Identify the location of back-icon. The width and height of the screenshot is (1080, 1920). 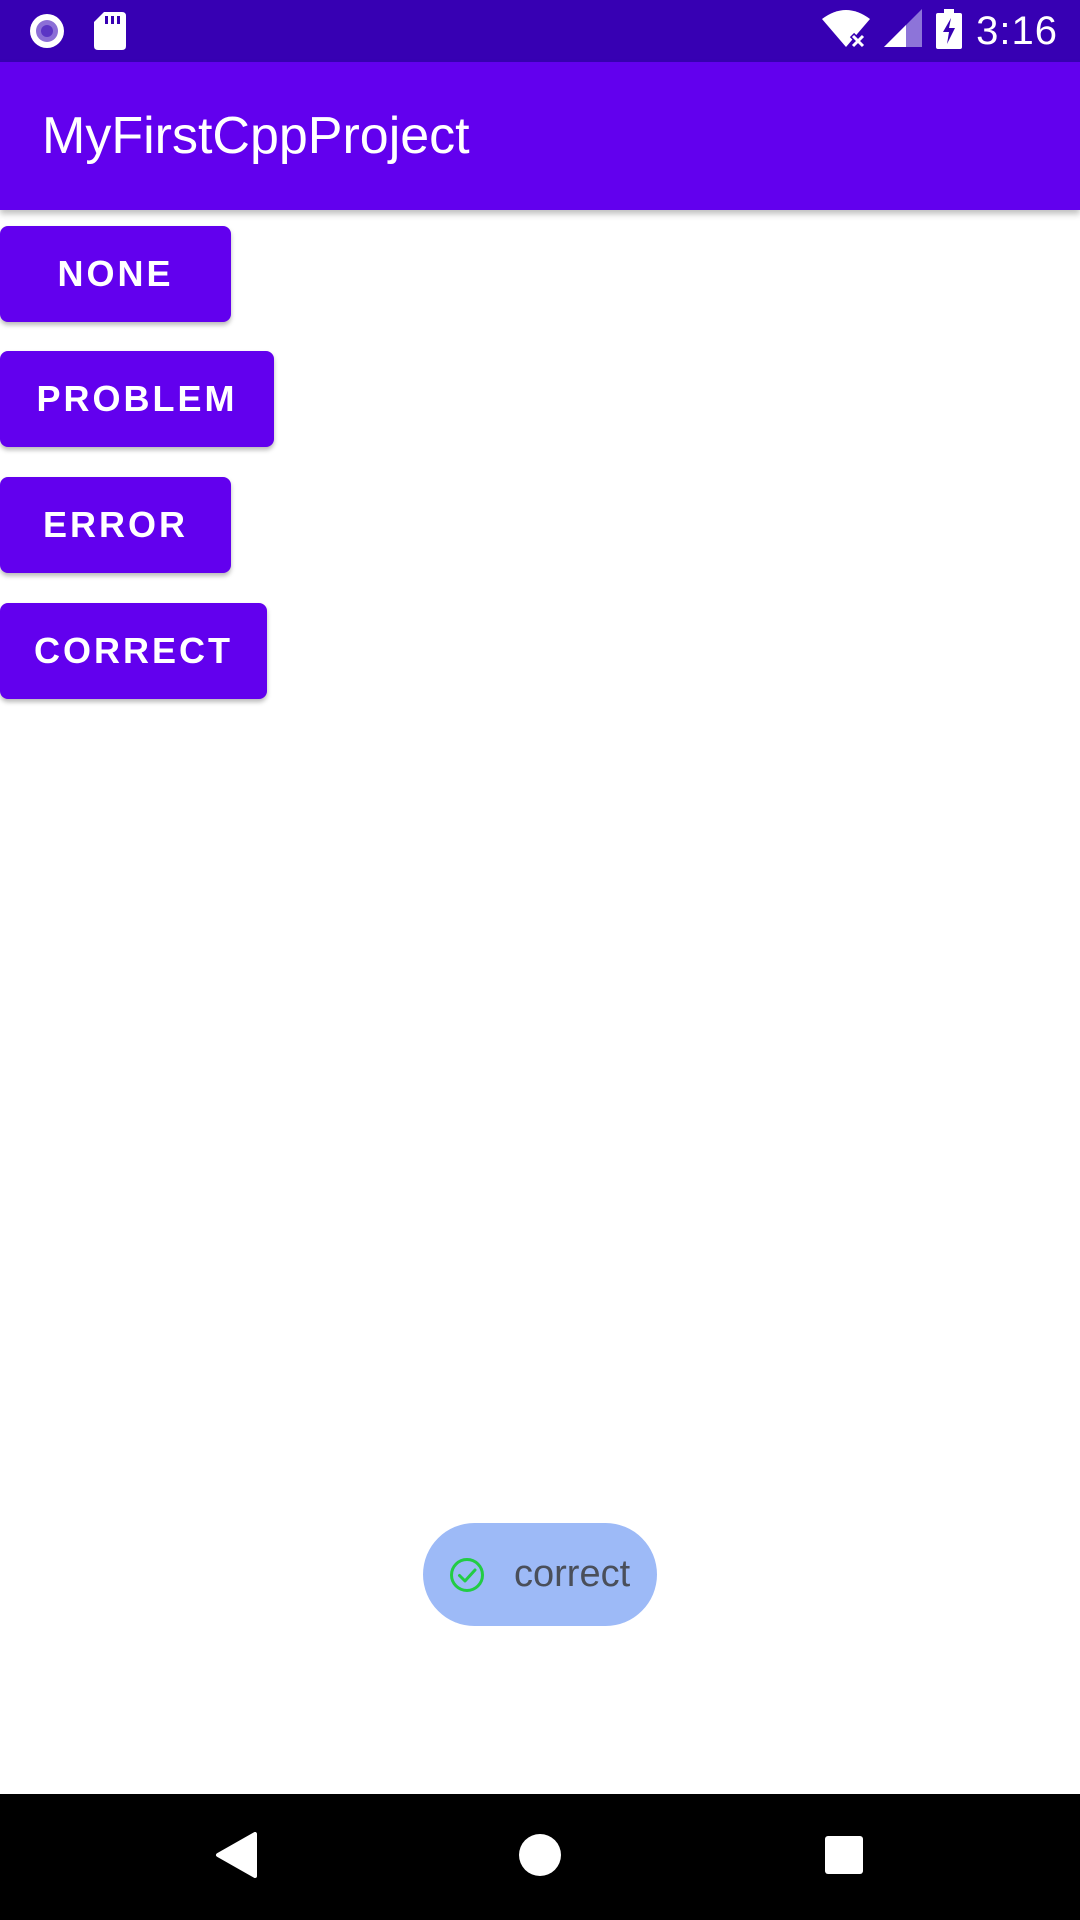
(236, 1857).